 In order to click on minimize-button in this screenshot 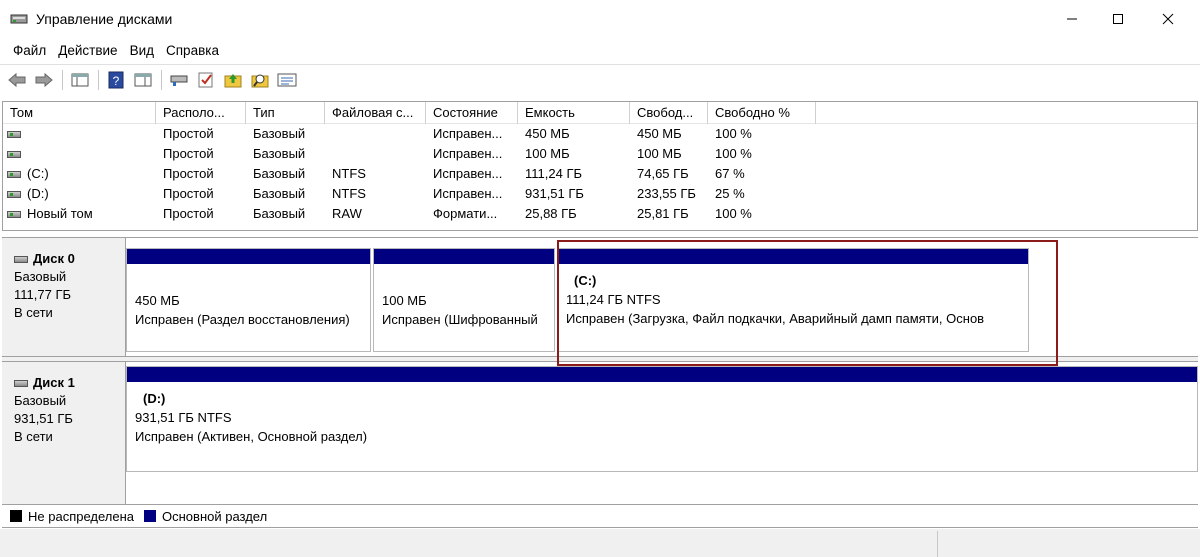, I will do `click(1072, 19)`.